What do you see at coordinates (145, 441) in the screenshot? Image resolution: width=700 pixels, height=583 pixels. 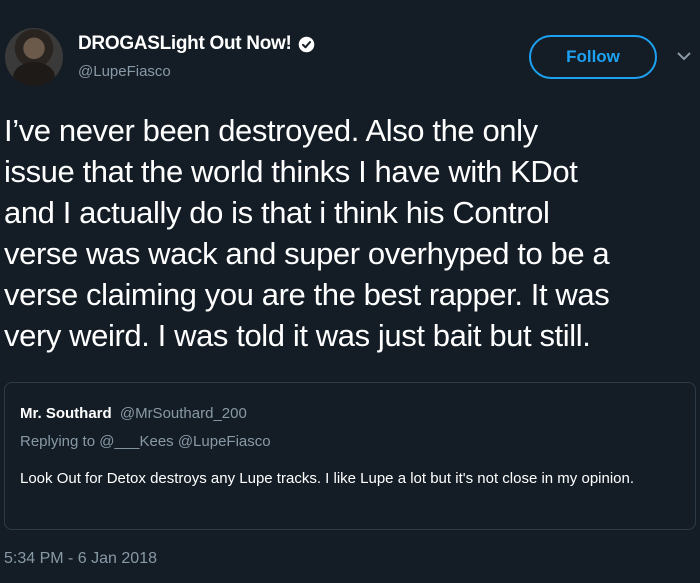 I see `replying-to-label: Replying to @___Kees @LupeFiasco` at bounding box center [145, 441].